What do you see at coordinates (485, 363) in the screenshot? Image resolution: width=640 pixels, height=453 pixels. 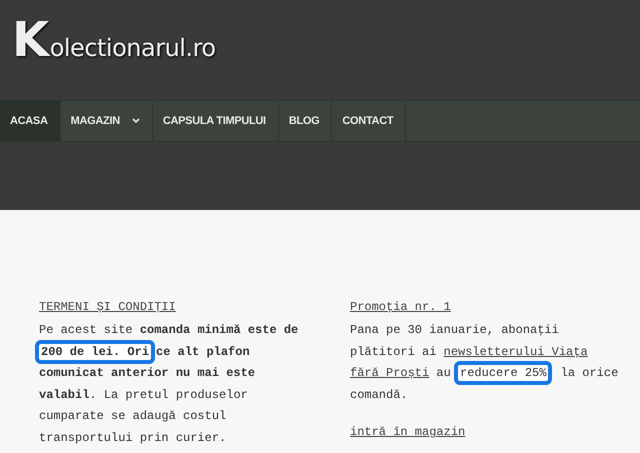 I see `paragraph: Pana pe 30 ianuarie, abonații plătitori ai newsletterului Viața fără Proști au reducere 25% la orice comandă.` at bounding box center [485, 363].